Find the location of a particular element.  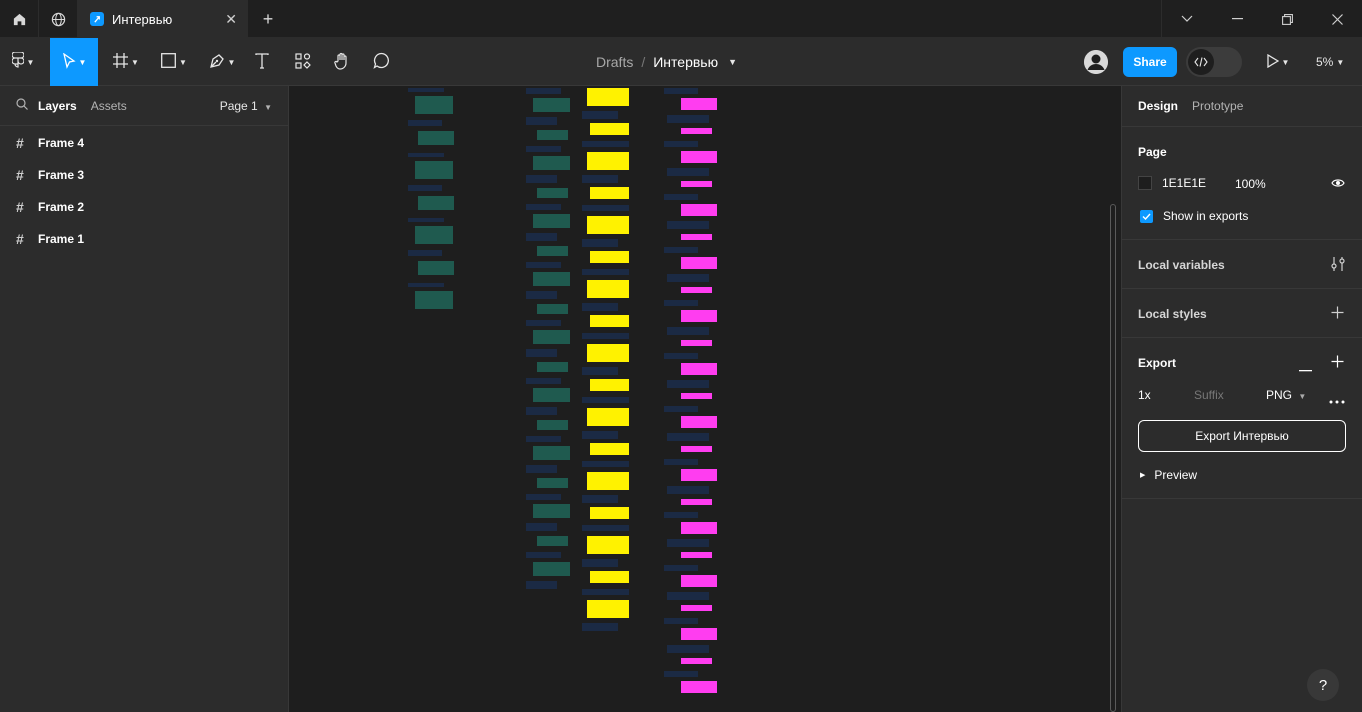

text-tool-button is located at coordinates (262, 62).